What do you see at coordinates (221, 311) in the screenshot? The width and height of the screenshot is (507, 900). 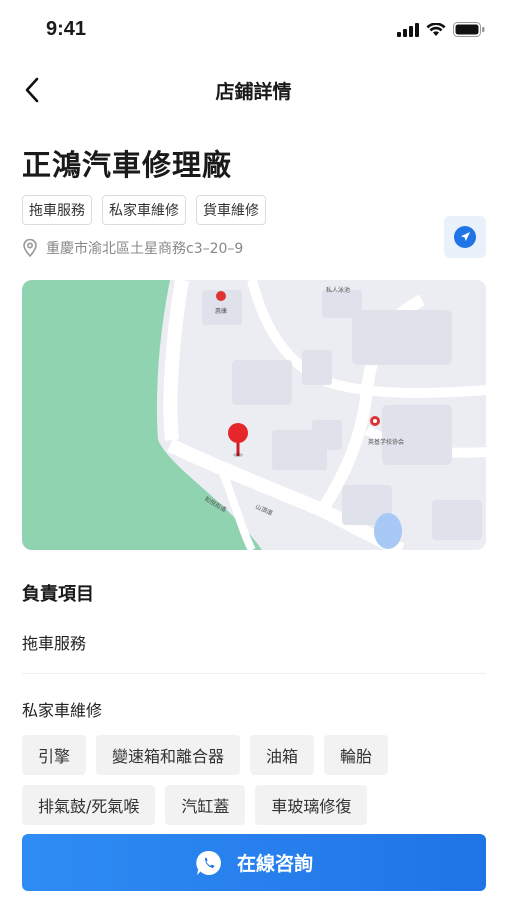 I see `map-label-poi-top: 惠康` at bounding box center [221, 311].